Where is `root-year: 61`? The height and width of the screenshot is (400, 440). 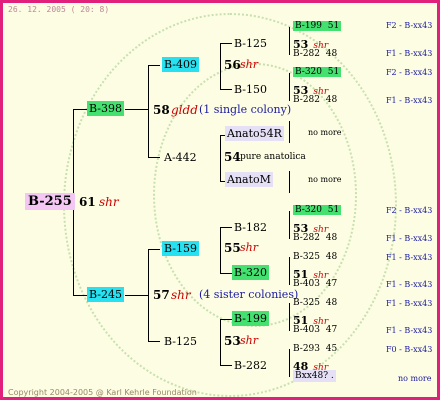 root-year: 61 is located at coordinates (87, 202).